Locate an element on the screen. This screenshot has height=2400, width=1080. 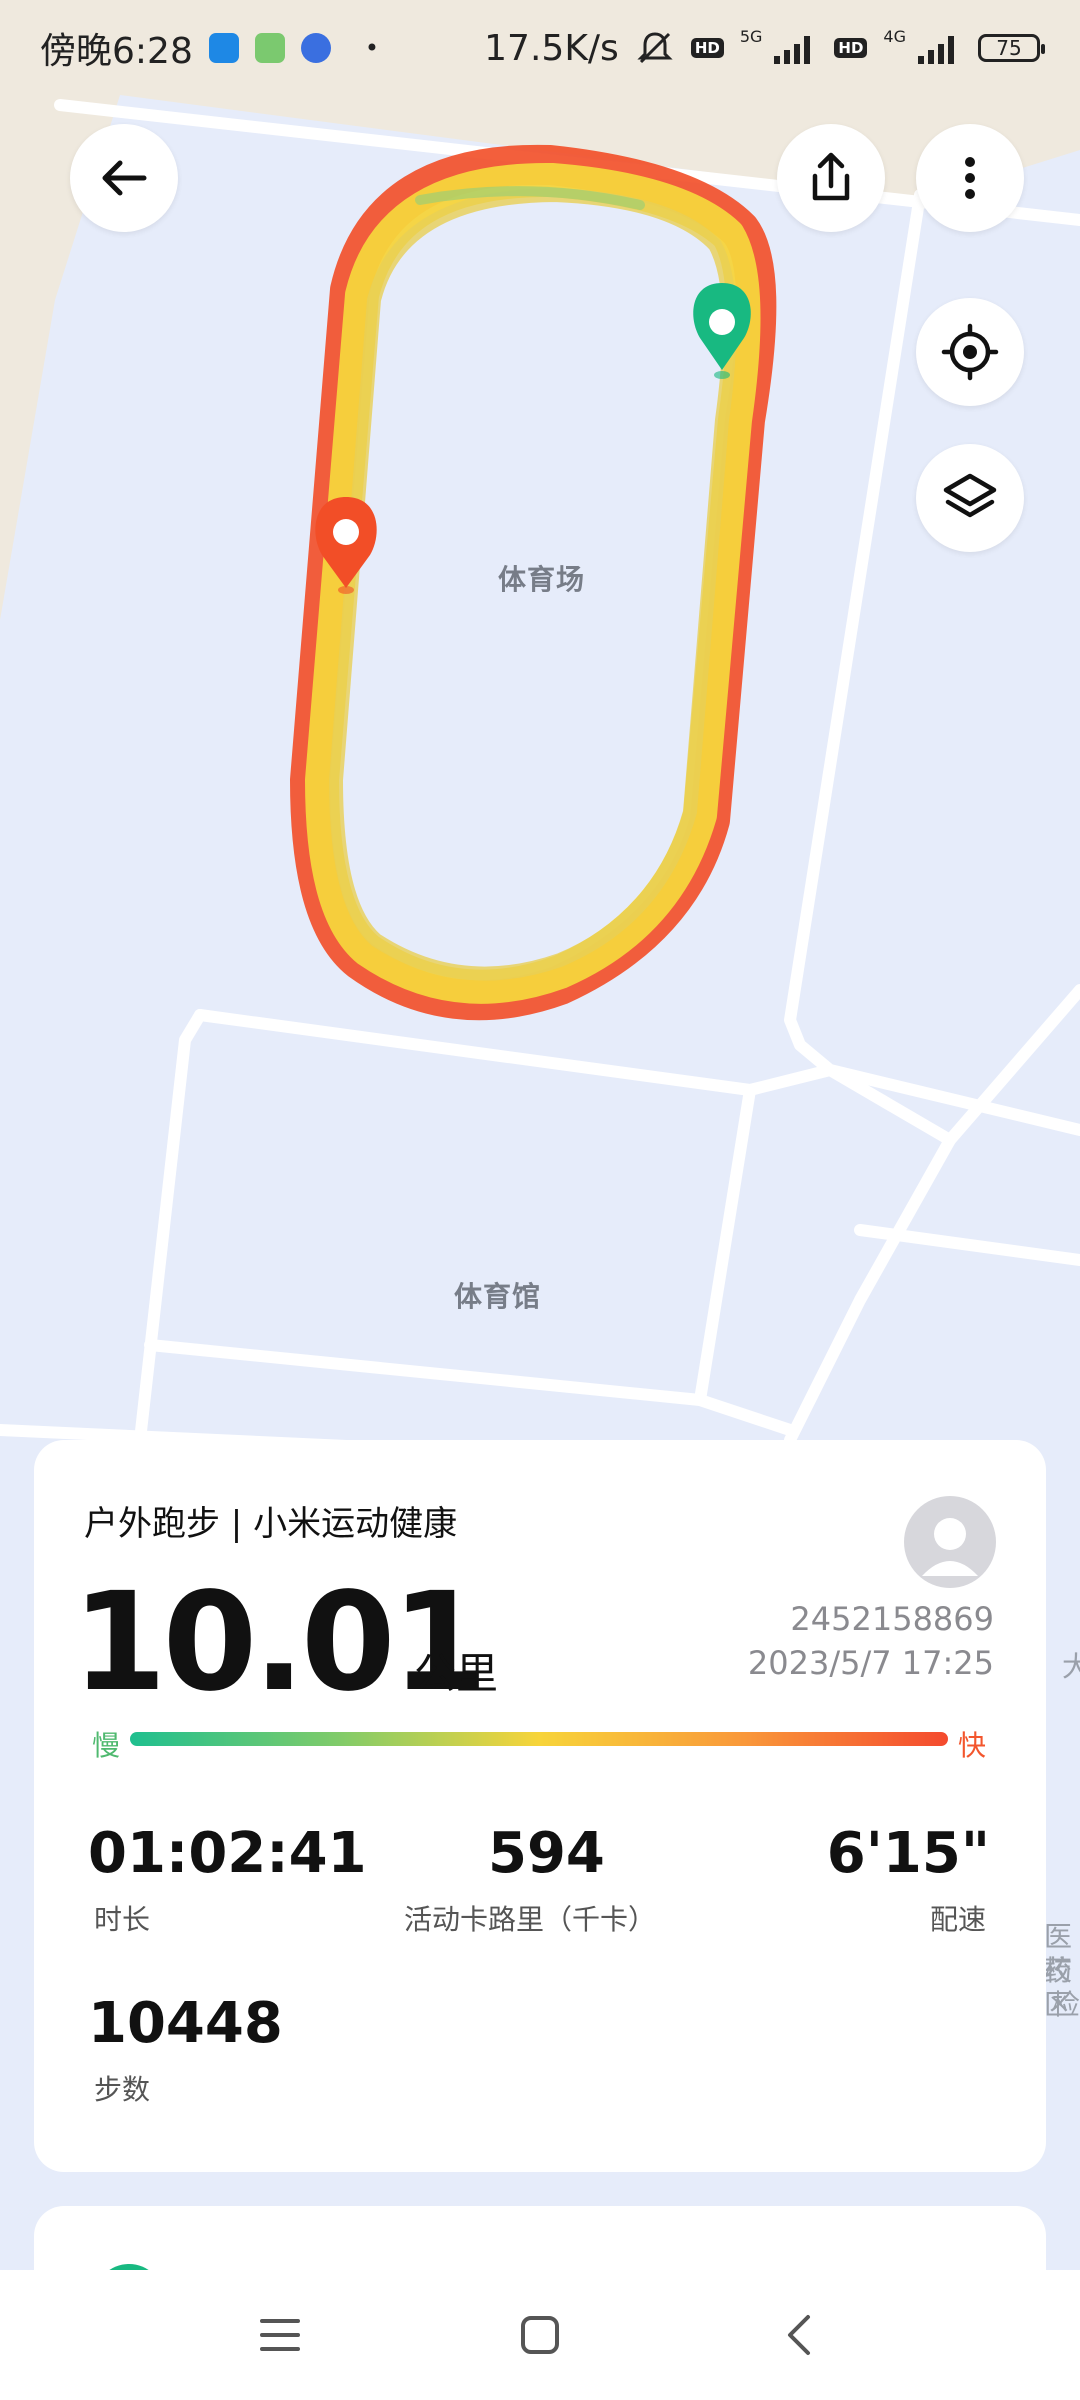
locate-icon is located at coordinates (970, 352).